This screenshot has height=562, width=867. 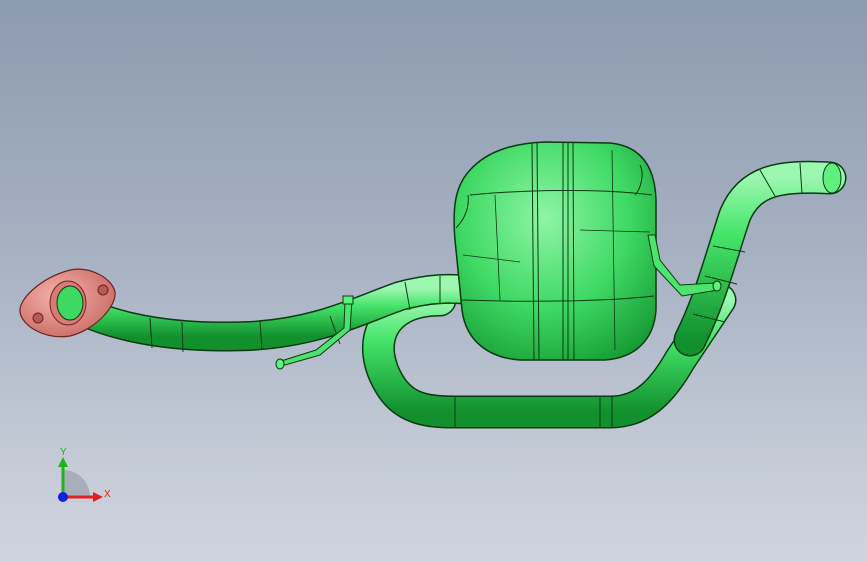 I want to click on tail-pipe, so click(x=760, y=258).